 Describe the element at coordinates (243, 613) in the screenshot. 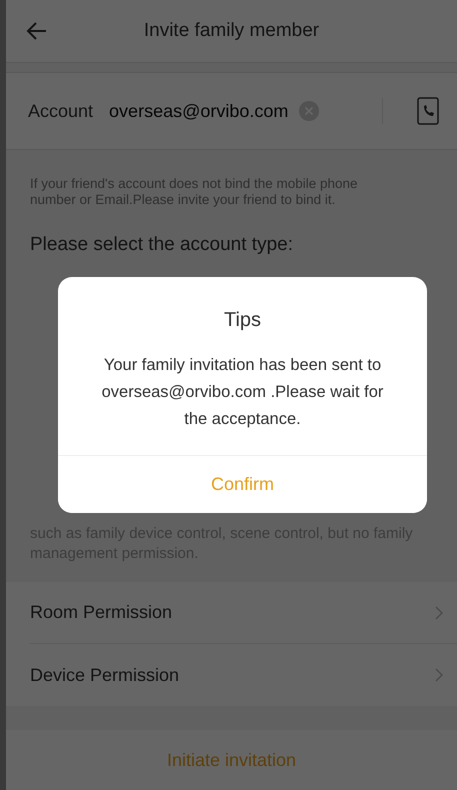

I see `permission-row: Room Permission` at that location.